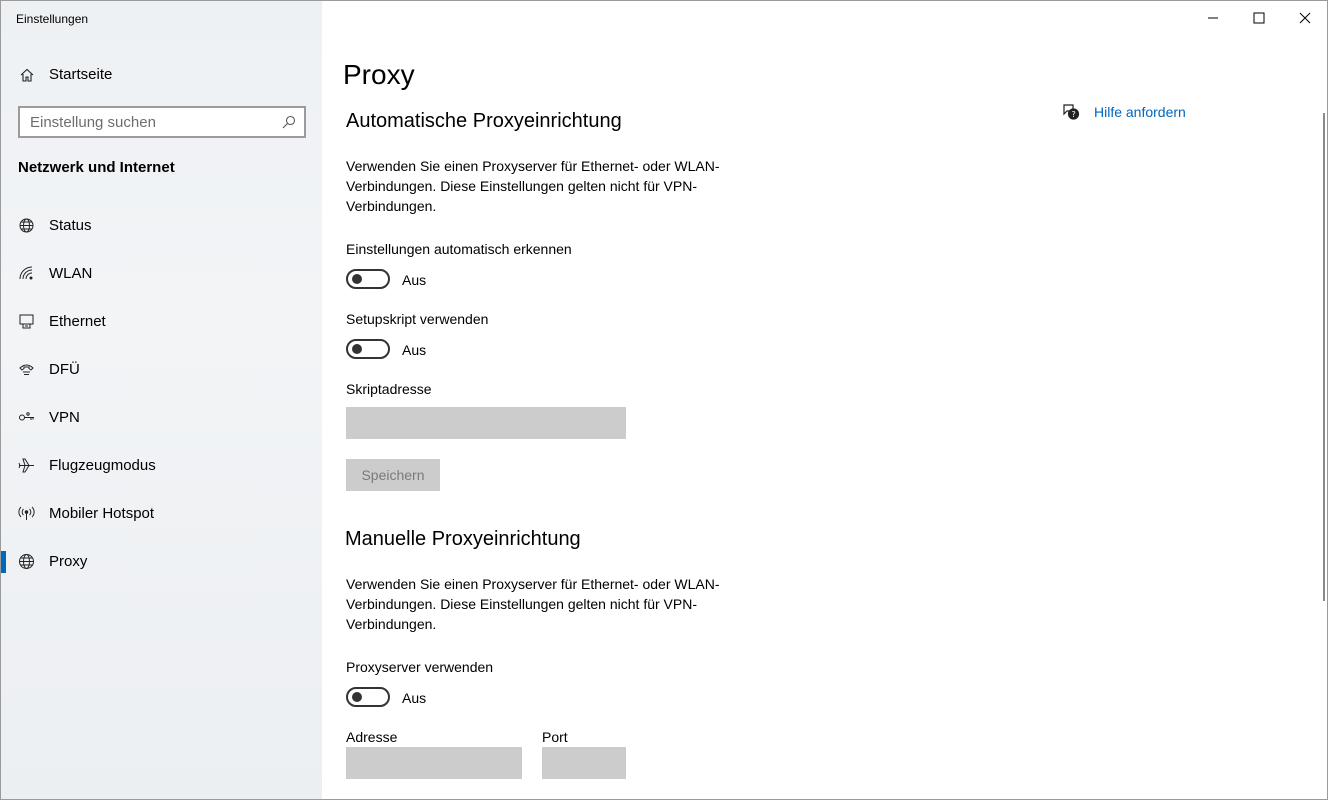 Image resolution: width=1328 pixels, height=800 pixels. I want to click on section-title: Netzwerk und Internet, so click(96, 167).